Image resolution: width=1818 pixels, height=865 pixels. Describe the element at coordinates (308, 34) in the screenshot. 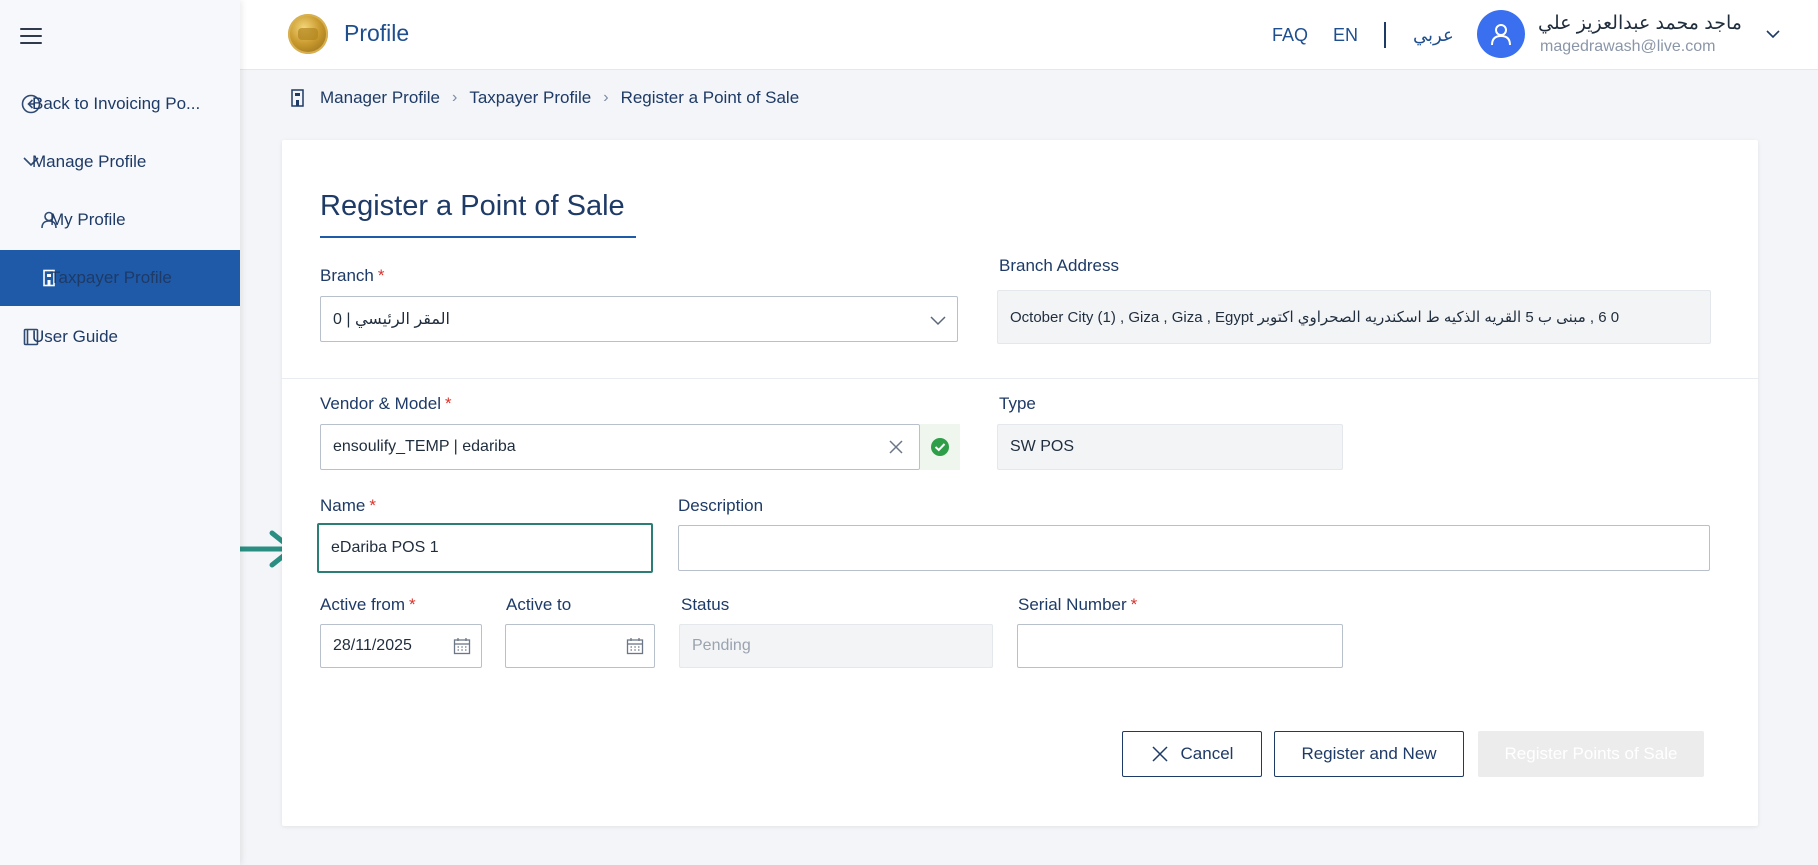

I see `app-logo` at that location.